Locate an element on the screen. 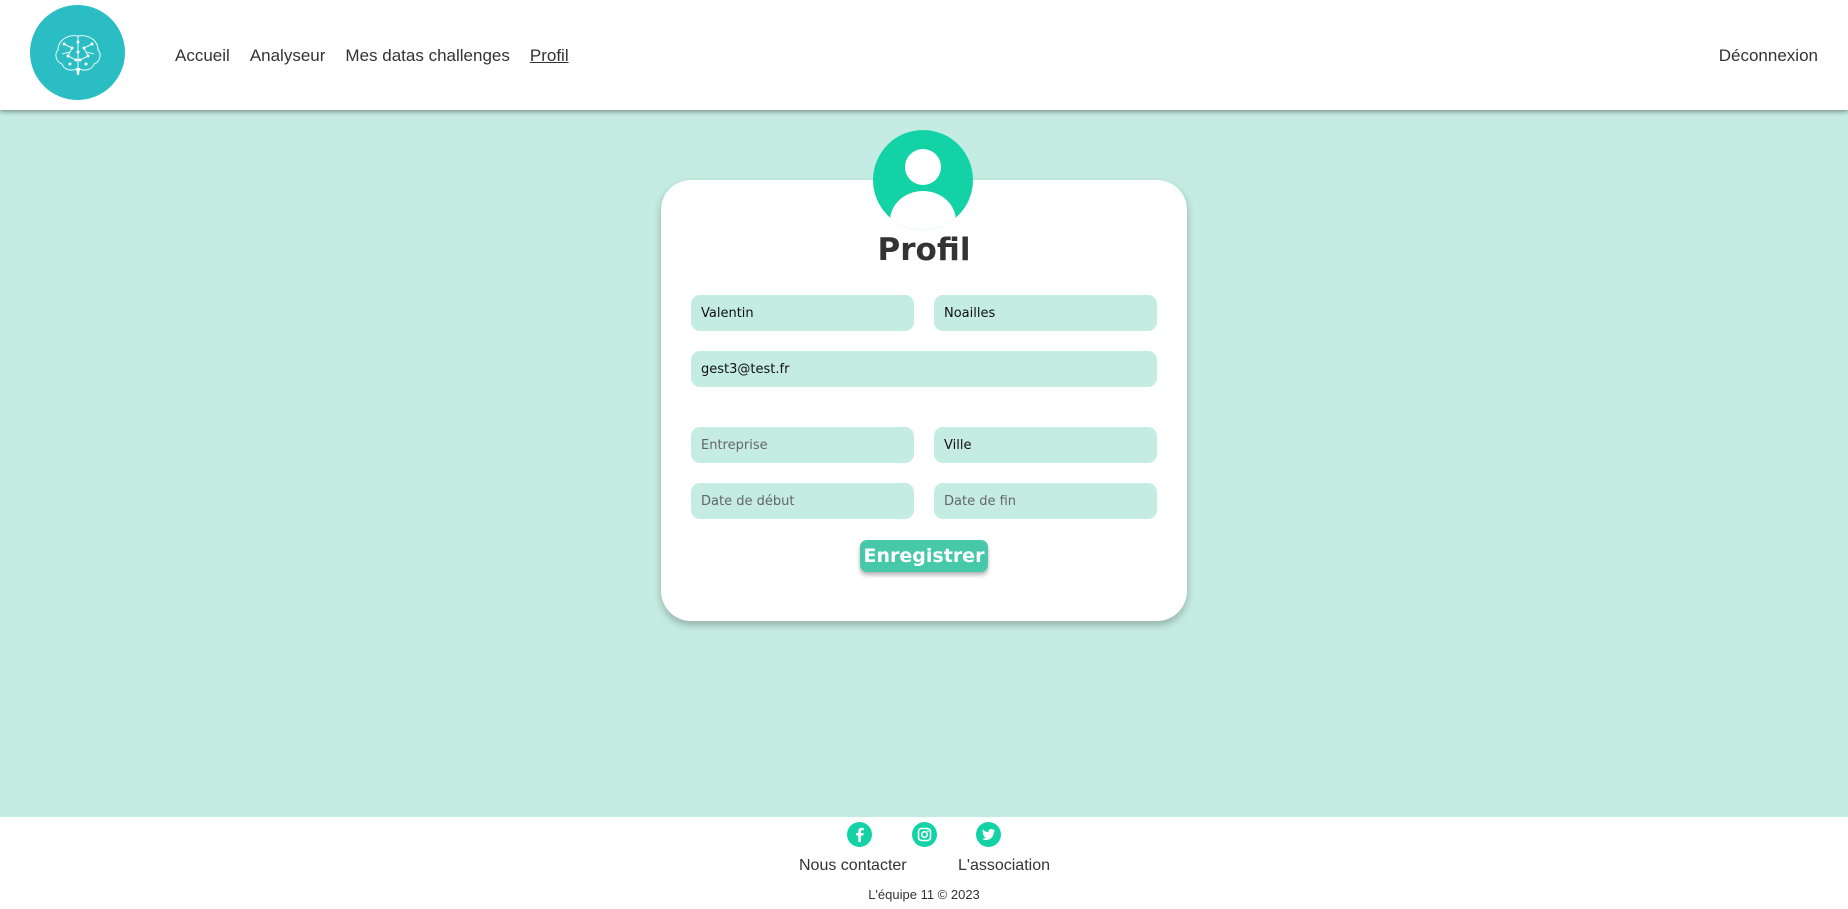 This screenshot has height=909, width=1848. user-avatar-icon is located at coordinates (923, 180).